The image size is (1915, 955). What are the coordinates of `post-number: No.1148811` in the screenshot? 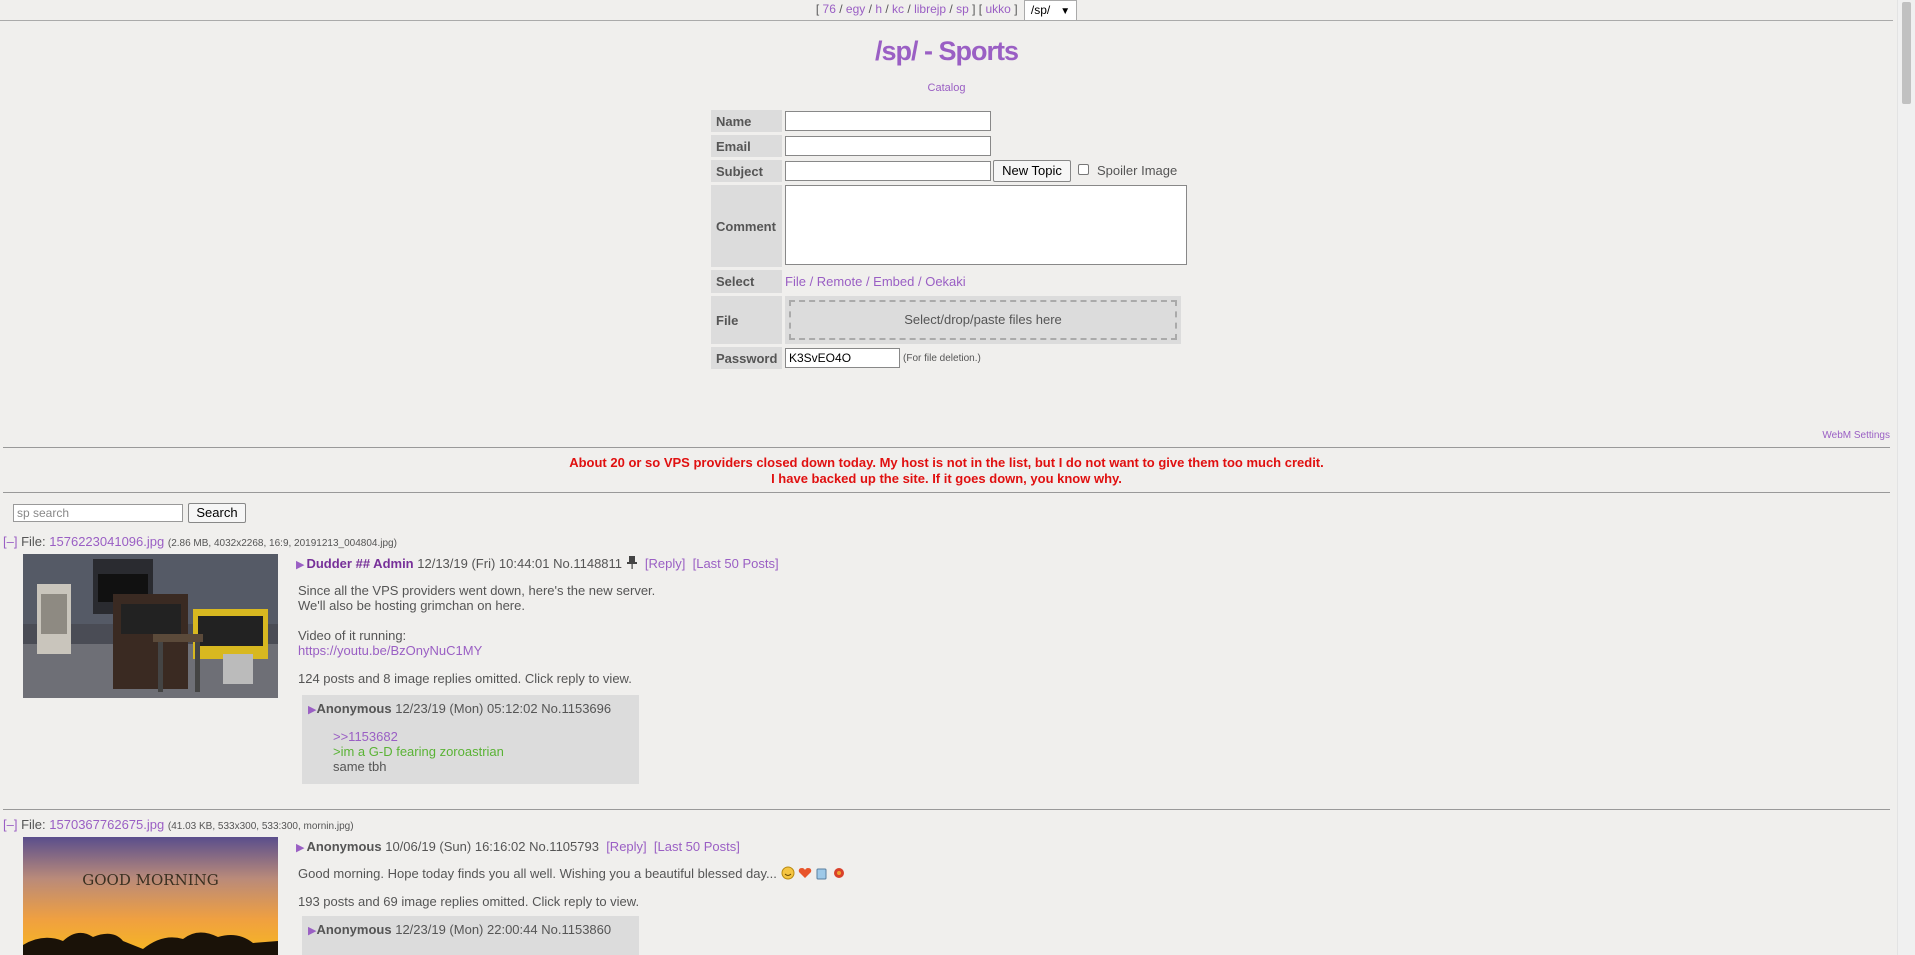 It's located at (587, 563).